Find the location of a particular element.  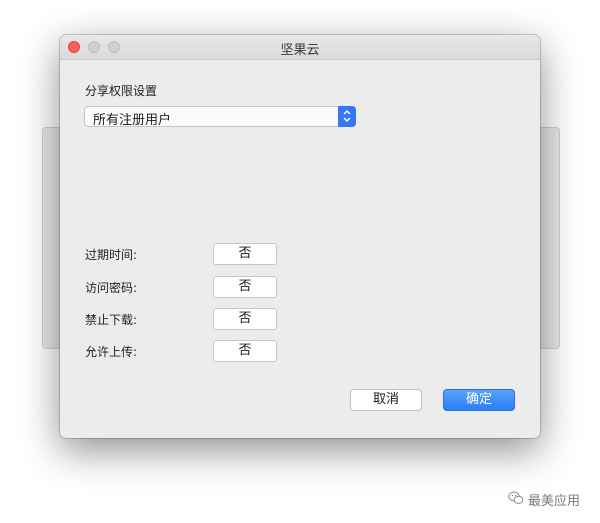

ok-button: 确定 is located at coordinates (479, 400).